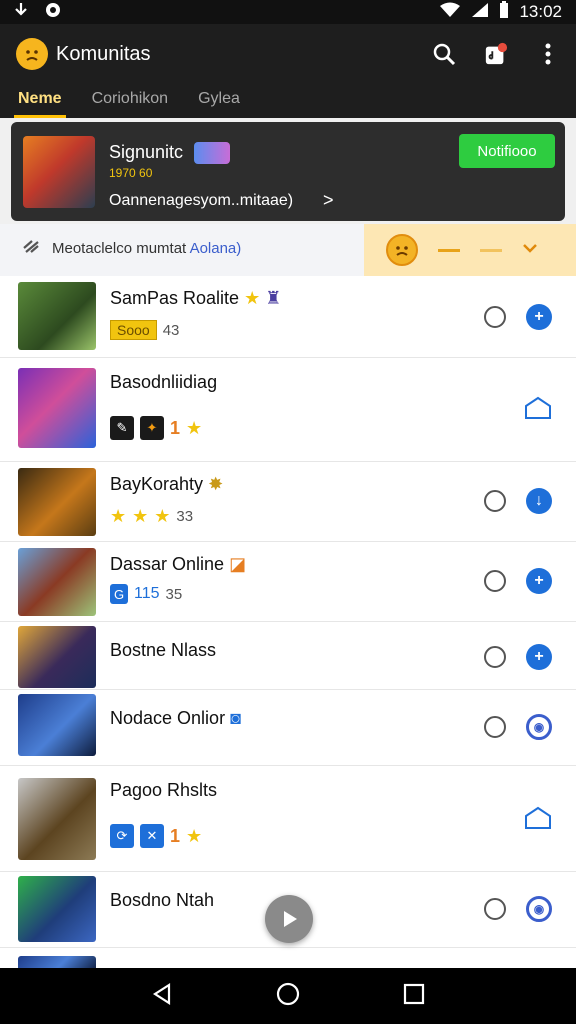  Describe the element at coordinates (507, 151) in the screenshot. I see `notify-button: Notifiooo` at that location.